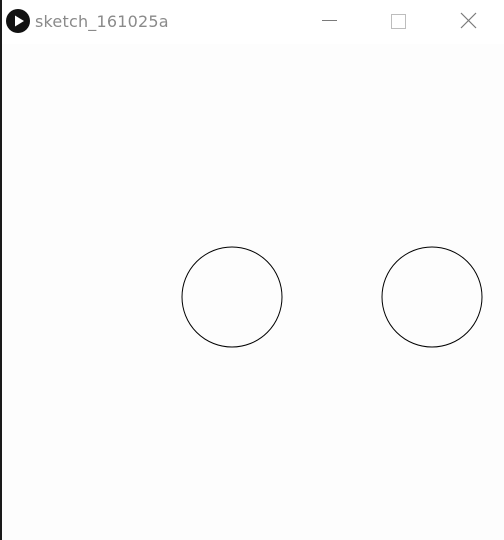 Image resolution: width=504 pixels, height=540 pixels. I want to click on close-icon, so click(468, 20).